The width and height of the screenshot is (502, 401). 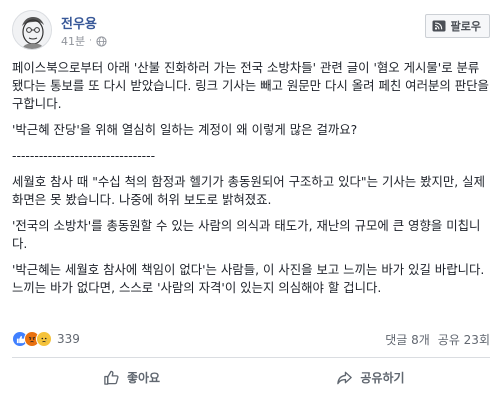 What do you see at coordinates (251, 357) in the screenshot?
I see `action-divider` at bounding box center [251, 357].